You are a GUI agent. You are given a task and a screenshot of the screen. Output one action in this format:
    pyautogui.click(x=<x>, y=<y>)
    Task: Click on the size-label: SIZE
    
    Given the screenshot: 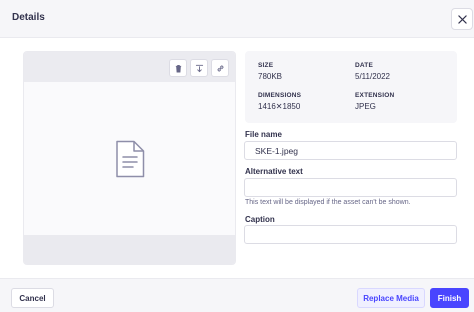 What is the action you would take?
    pyautogui.click(x=266, y=65)
    